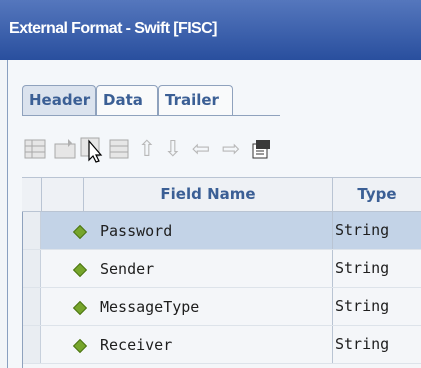 The height and width of the screenshot is (368, 421). I want to click on header-gutter, so click(32, 194).